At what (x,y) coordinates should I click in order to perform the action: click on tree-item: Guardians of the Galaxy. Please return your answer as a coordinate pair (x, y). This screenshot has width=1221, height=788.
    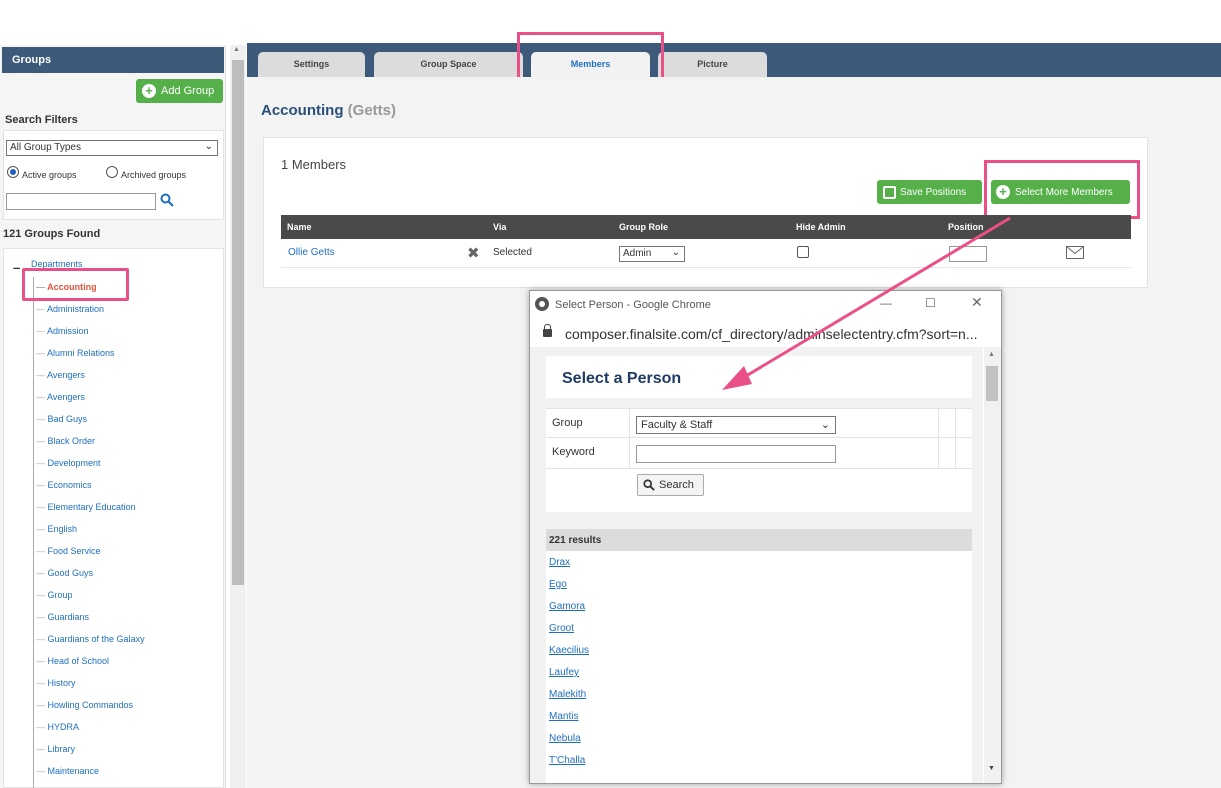
    Looking at the image, I should click on (90, 639).